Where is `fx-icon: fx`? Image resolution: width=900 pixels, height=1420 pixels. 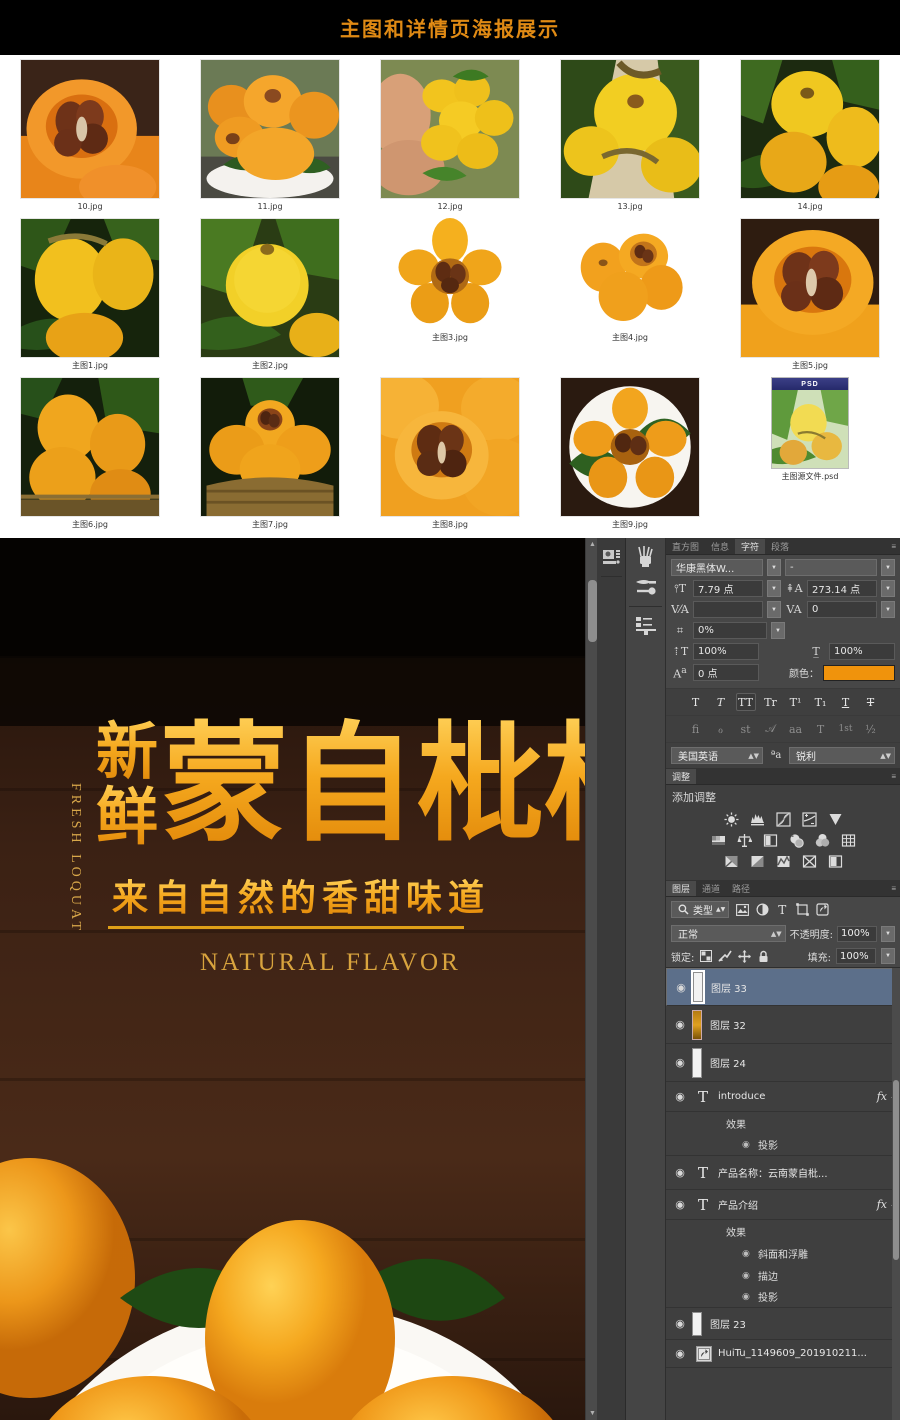
fx-icon: fx is located at coordinates (882, 1204).